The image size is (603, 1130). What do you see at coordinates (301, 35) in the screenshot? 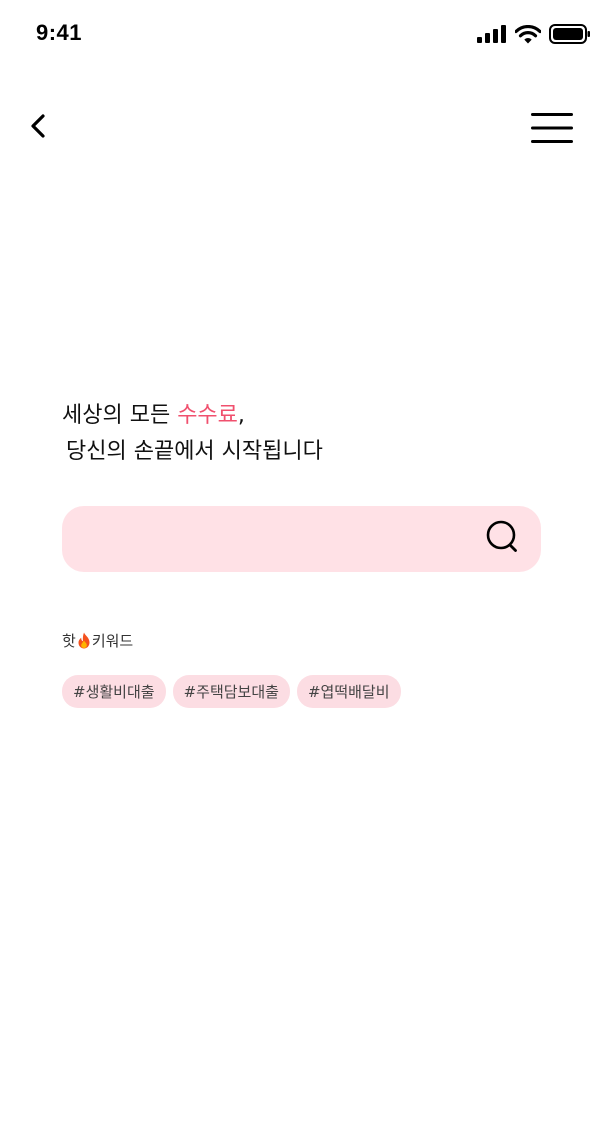
I see `status-bar: 9:41` at bounding box center [301, 35].